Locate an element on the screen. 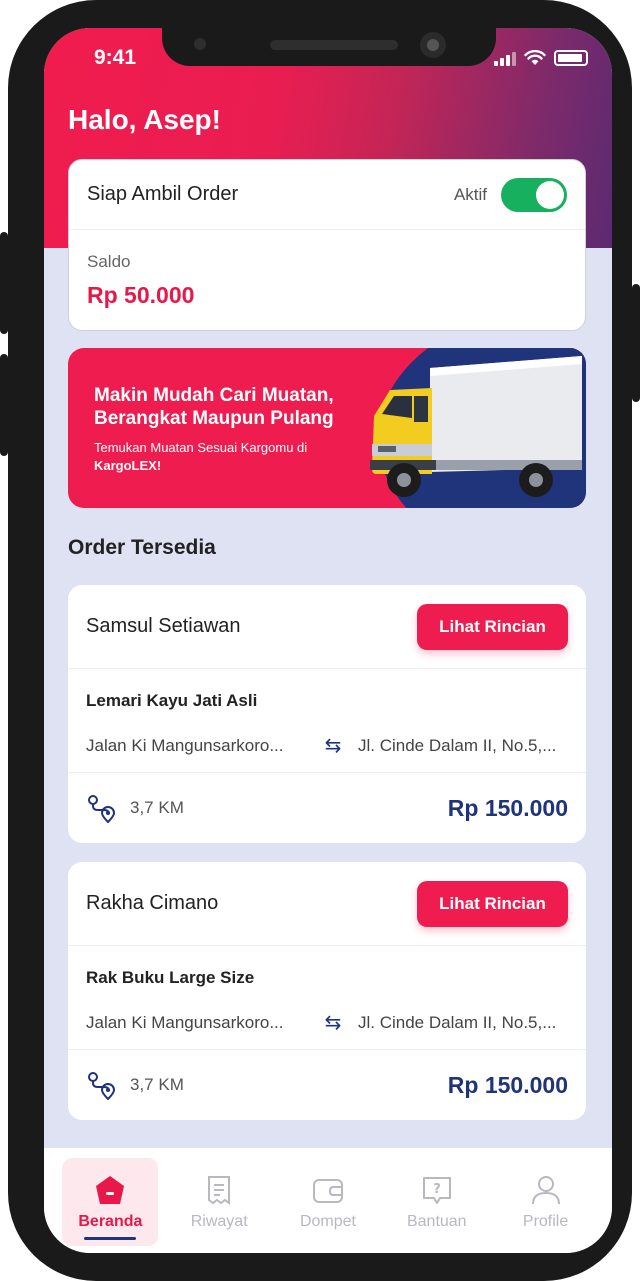  tab-label: Beranda is located at coordinates (110, 1221).